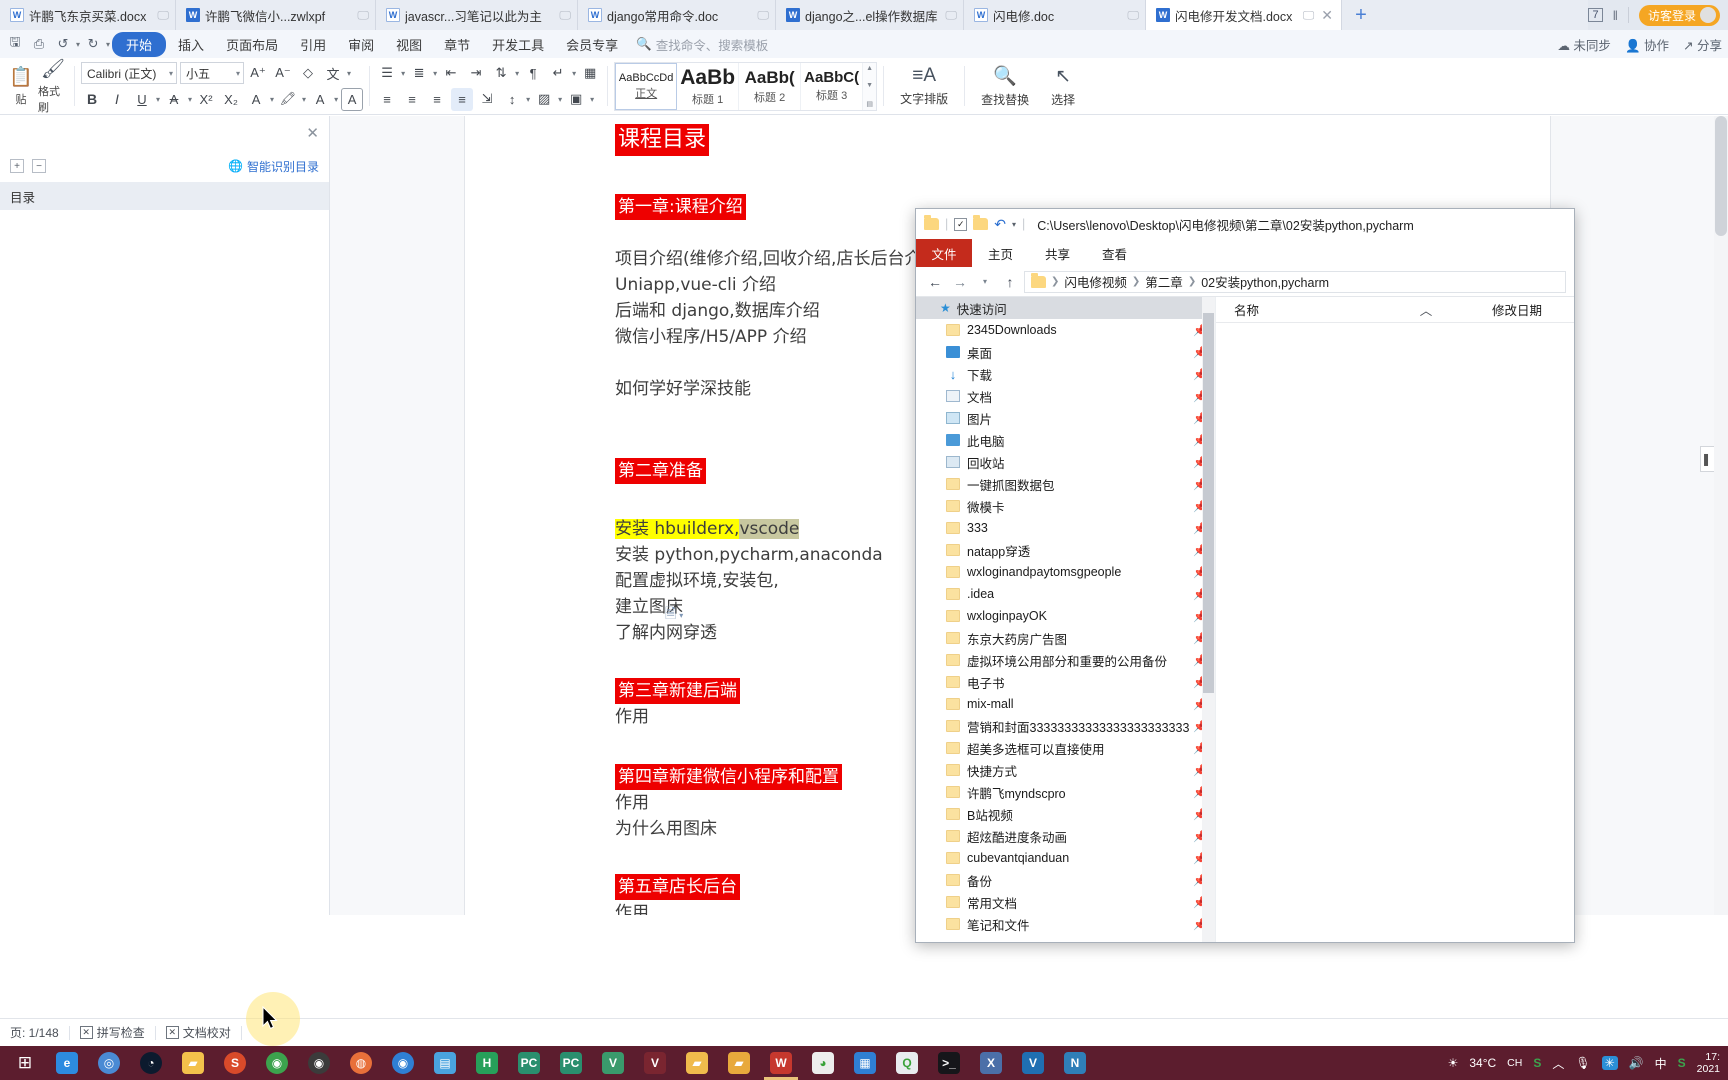 The image size is (1728, 1080). Describe the element at coordinates (437, 99) in the screenshot. I see `align-right-icon: ≡` at that location.